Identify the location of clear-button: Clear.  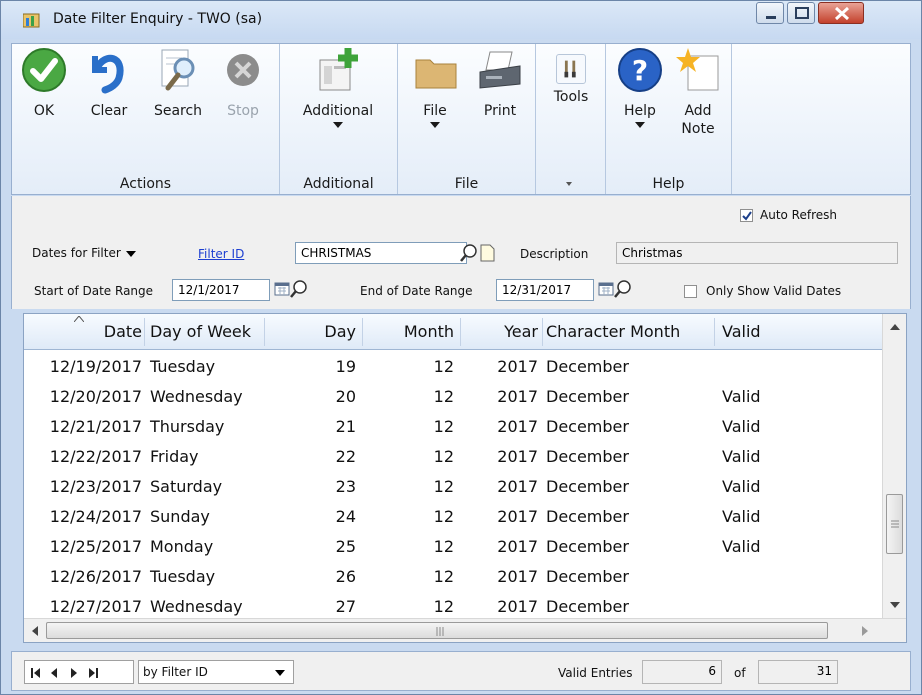
(109, 83).